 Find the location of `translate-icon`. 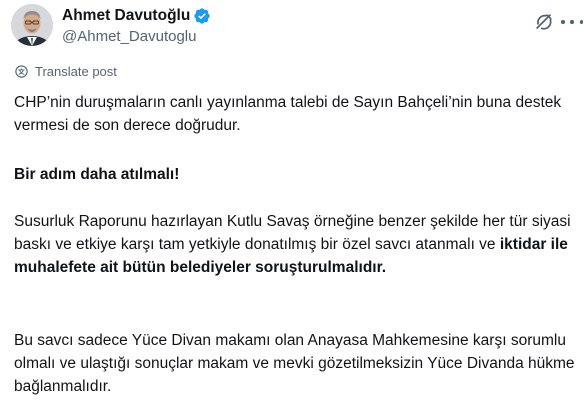

translate-icon is located at coordinates (21, 71).